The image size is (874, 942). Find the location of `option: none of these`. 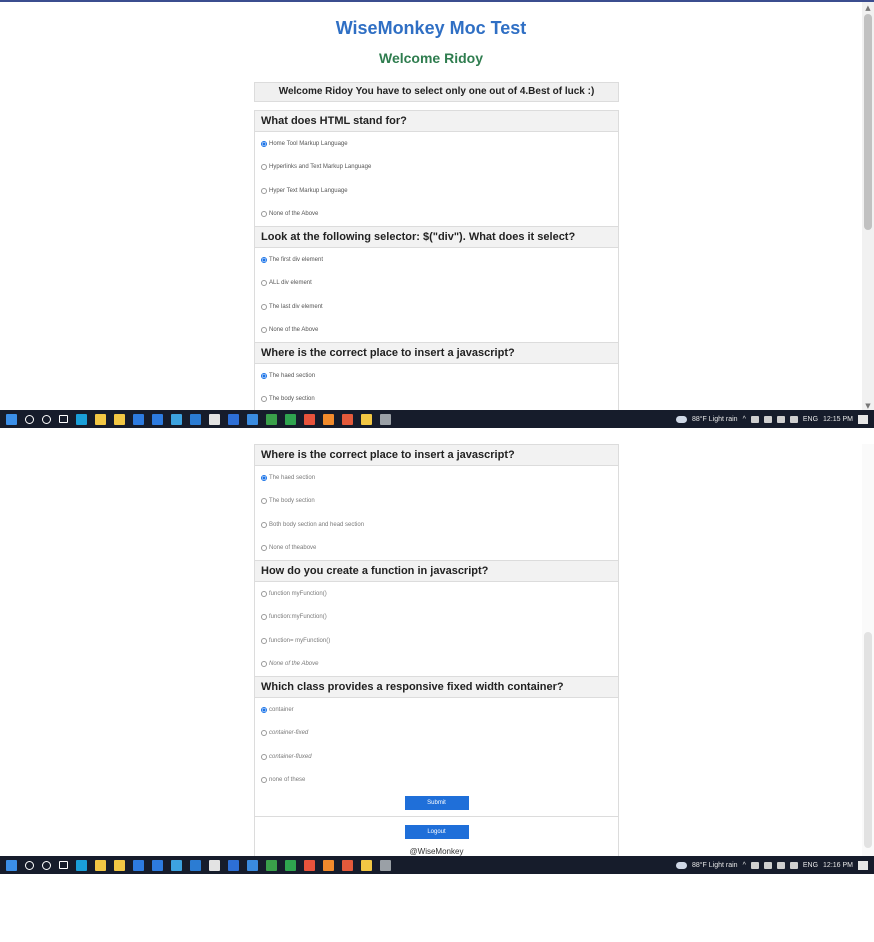

option: none of these is located at coordinates (436, 781).